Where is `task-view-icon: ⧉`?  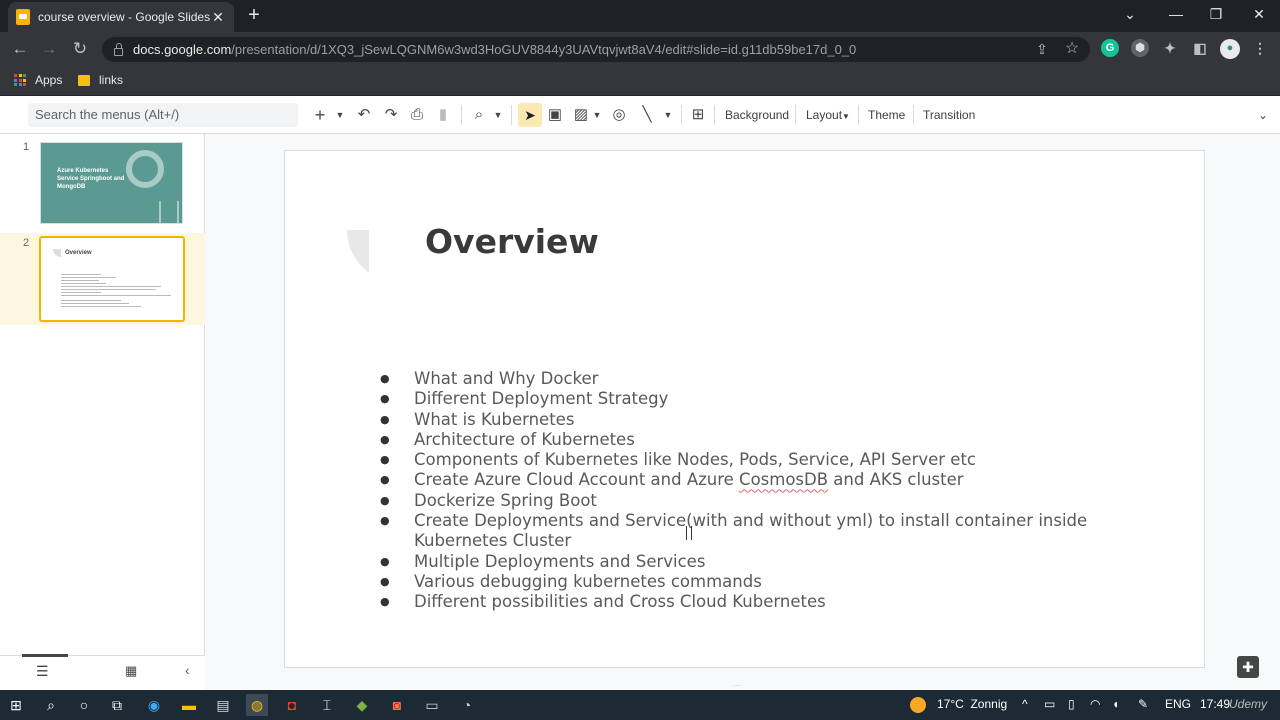 task-view-icon: ⧉ is located at coordinates (117, 705).